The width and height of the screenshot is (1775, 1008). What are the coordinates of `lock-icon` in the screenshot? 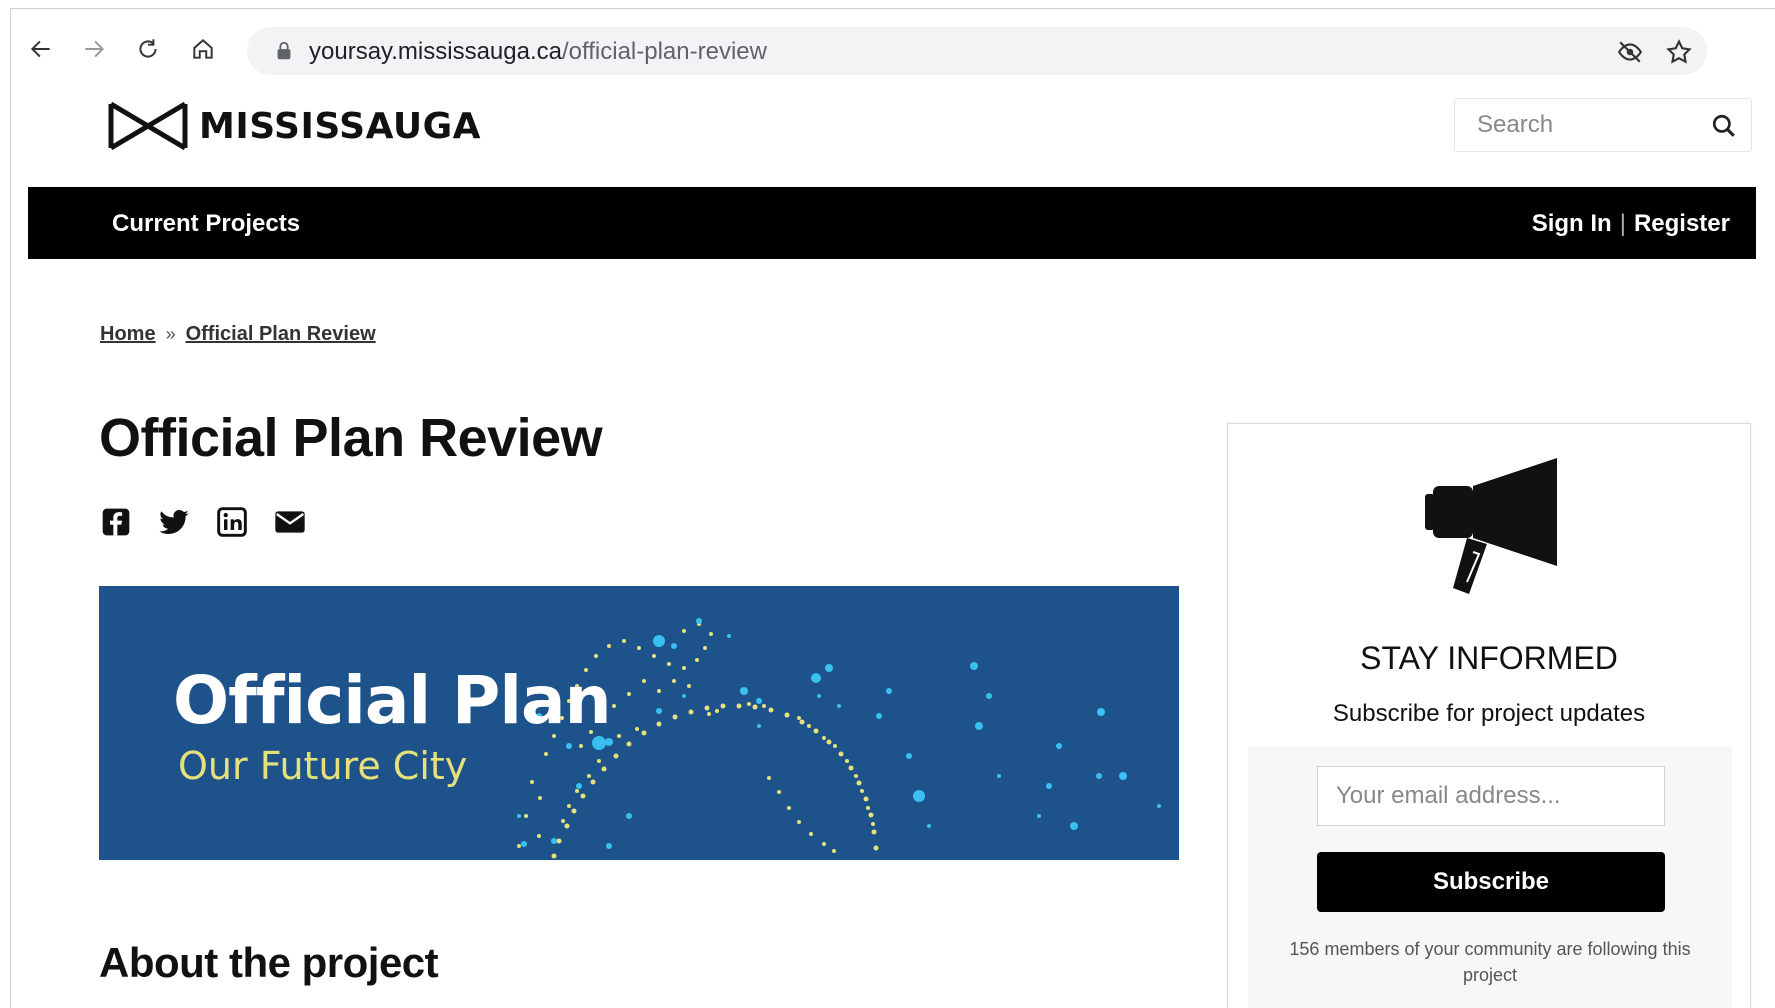 It's located at (284, 51).